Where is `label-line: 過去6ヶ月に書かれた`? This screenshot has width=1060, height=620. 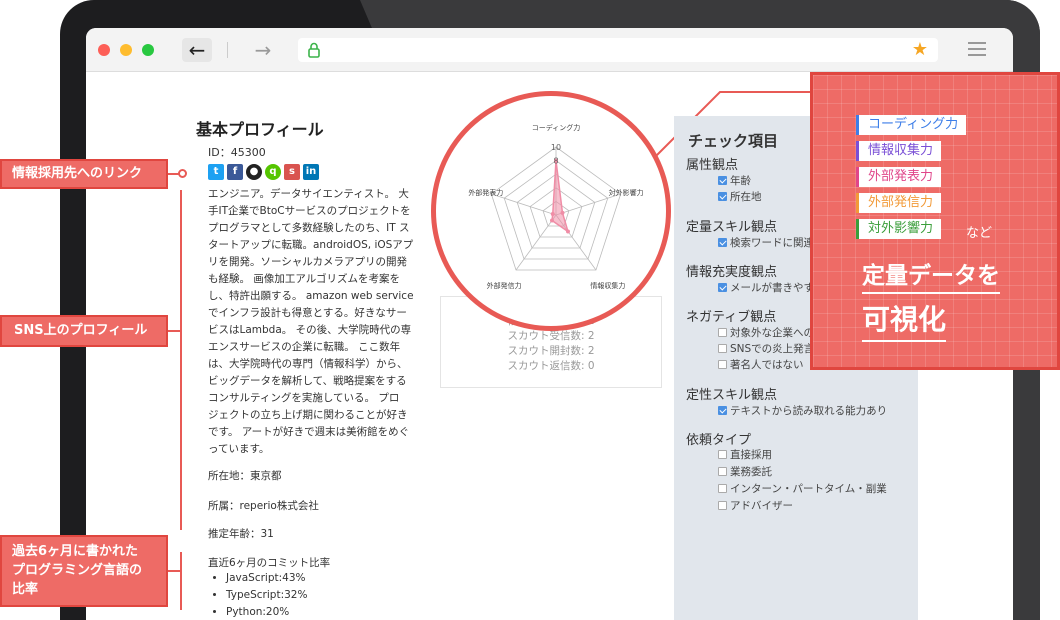 label-line: 過去6ヶ月に書かれた is located at coordinates (75, 551).